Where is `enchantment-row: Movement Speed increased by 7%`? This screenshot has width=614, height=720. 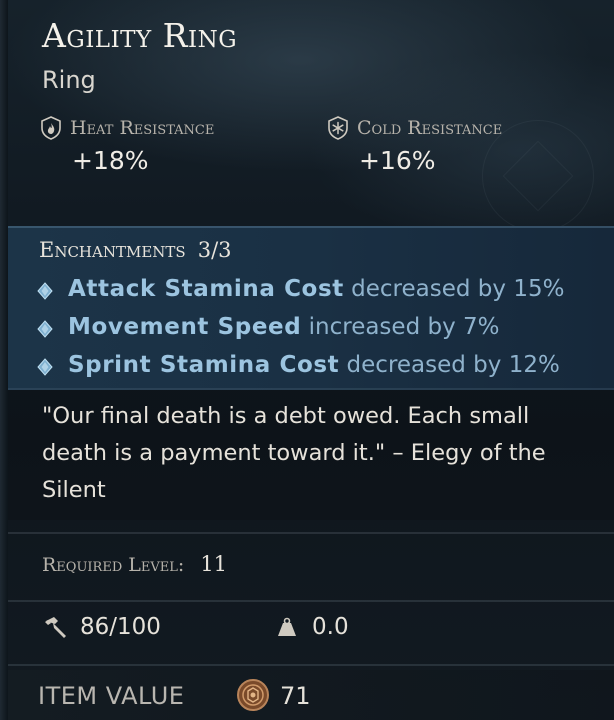 enchantment-row: Movement Speed increased by 7% is located at coordinates (268, 327).